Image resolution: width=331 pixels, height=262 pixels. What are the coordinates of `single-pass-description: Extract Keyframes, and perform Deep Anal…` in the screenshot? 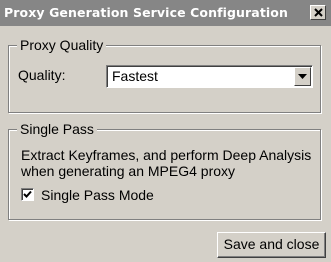 It's located at (166, 163).